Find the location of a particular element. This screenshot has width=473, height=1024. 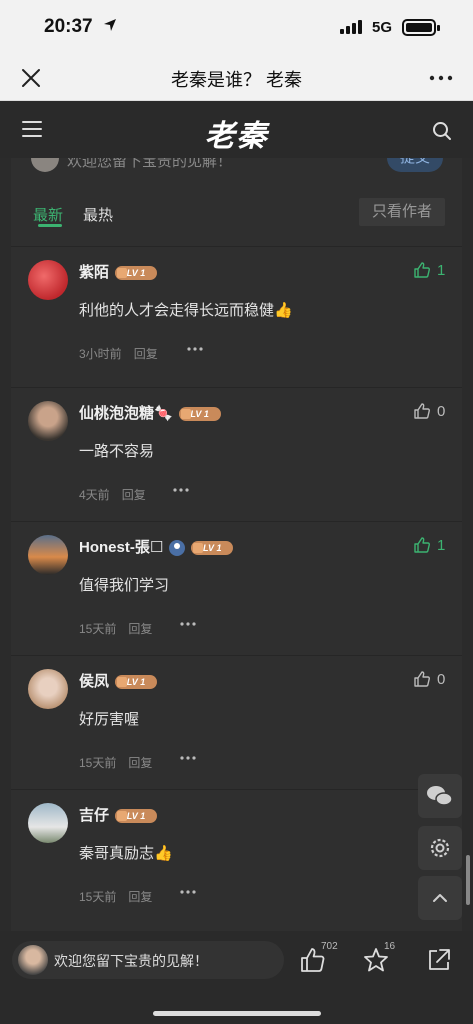

comment-text: 秦哥真励志👍 is located at coordinates (126, 853).